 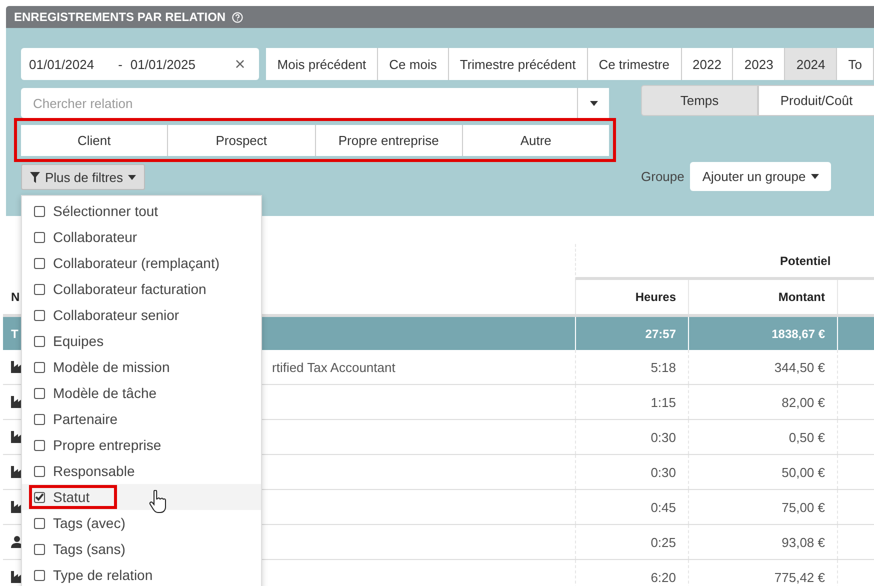 I want to click on hours-cell: 1:15, so click(x=663, y=402).